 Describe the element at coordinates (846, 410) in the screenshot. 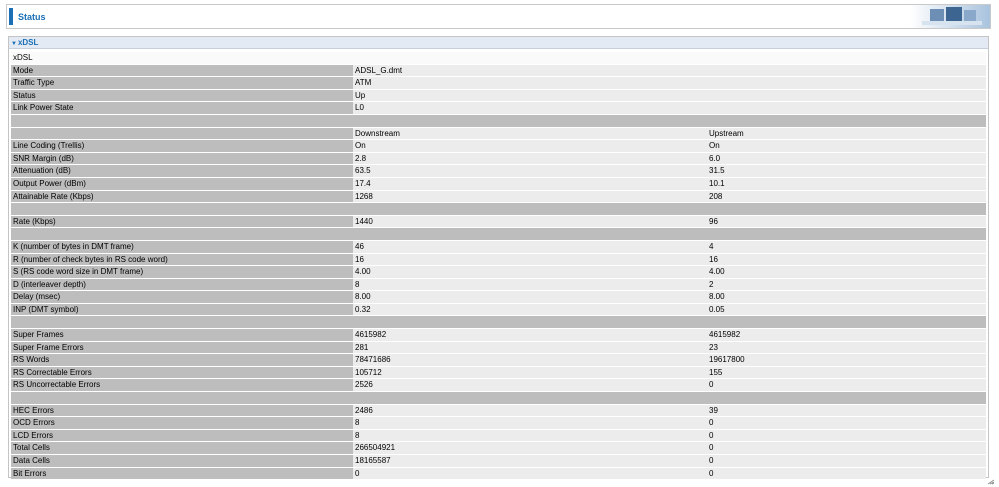

I see `upstream-value: 39` at that location.